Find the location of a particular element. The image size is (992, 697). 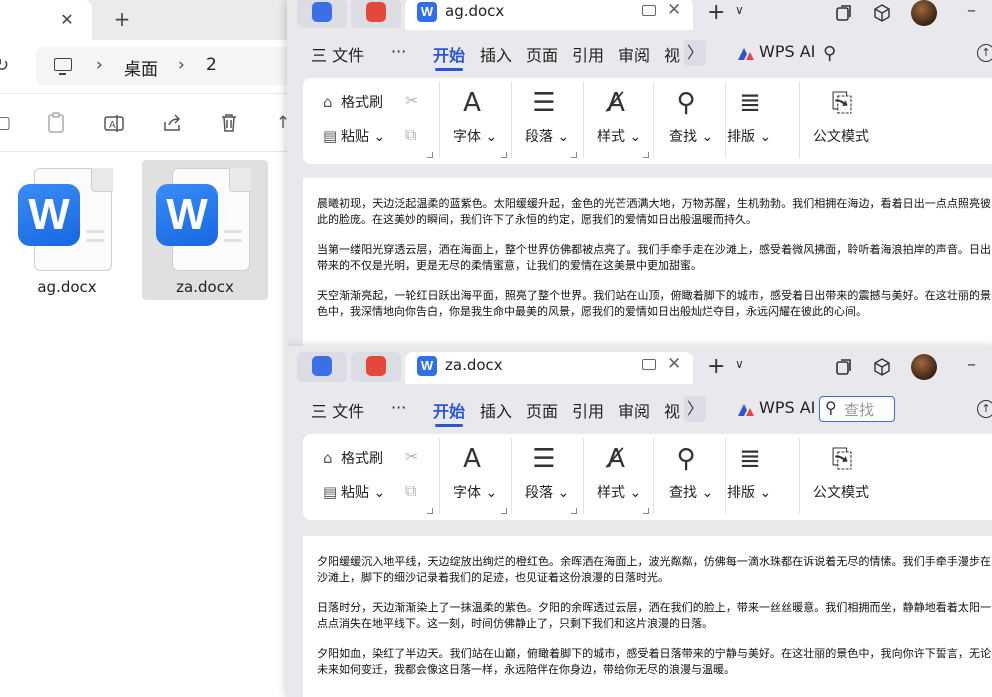

file-item-za: W za.docx is located at coordinates (205, 230).